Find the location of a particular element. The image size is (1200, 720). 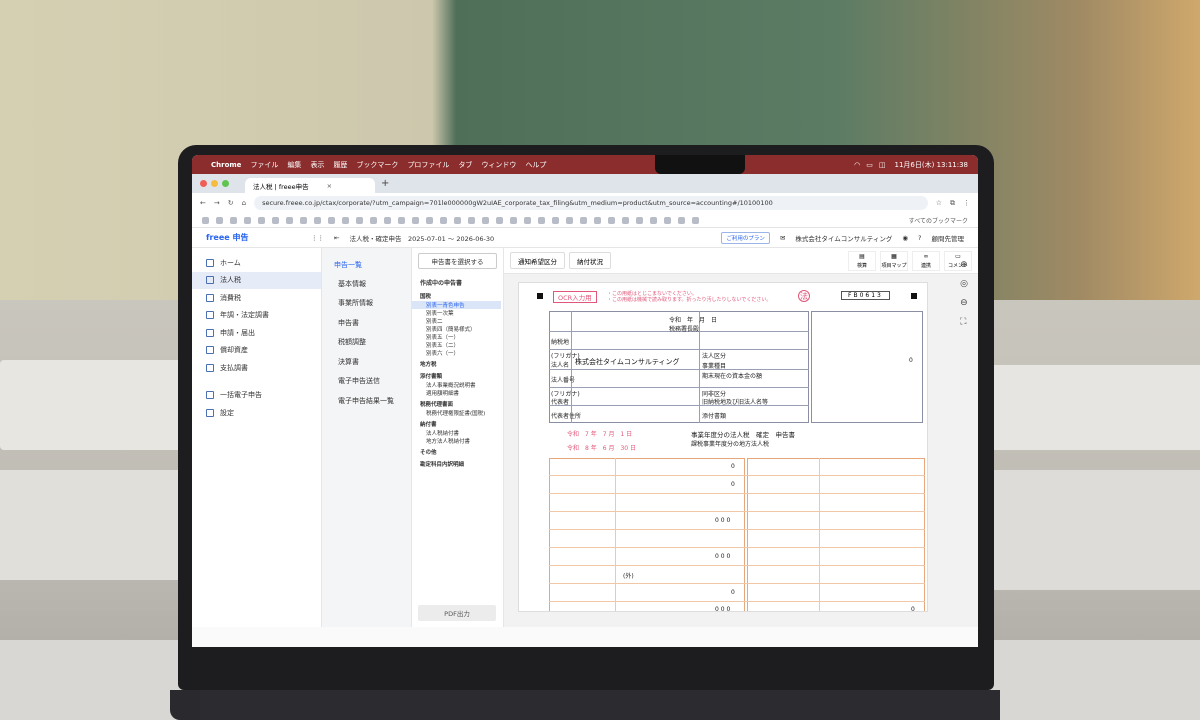

nav-item-corporate-tax: 法人税 is located at coordinates (256, 280).